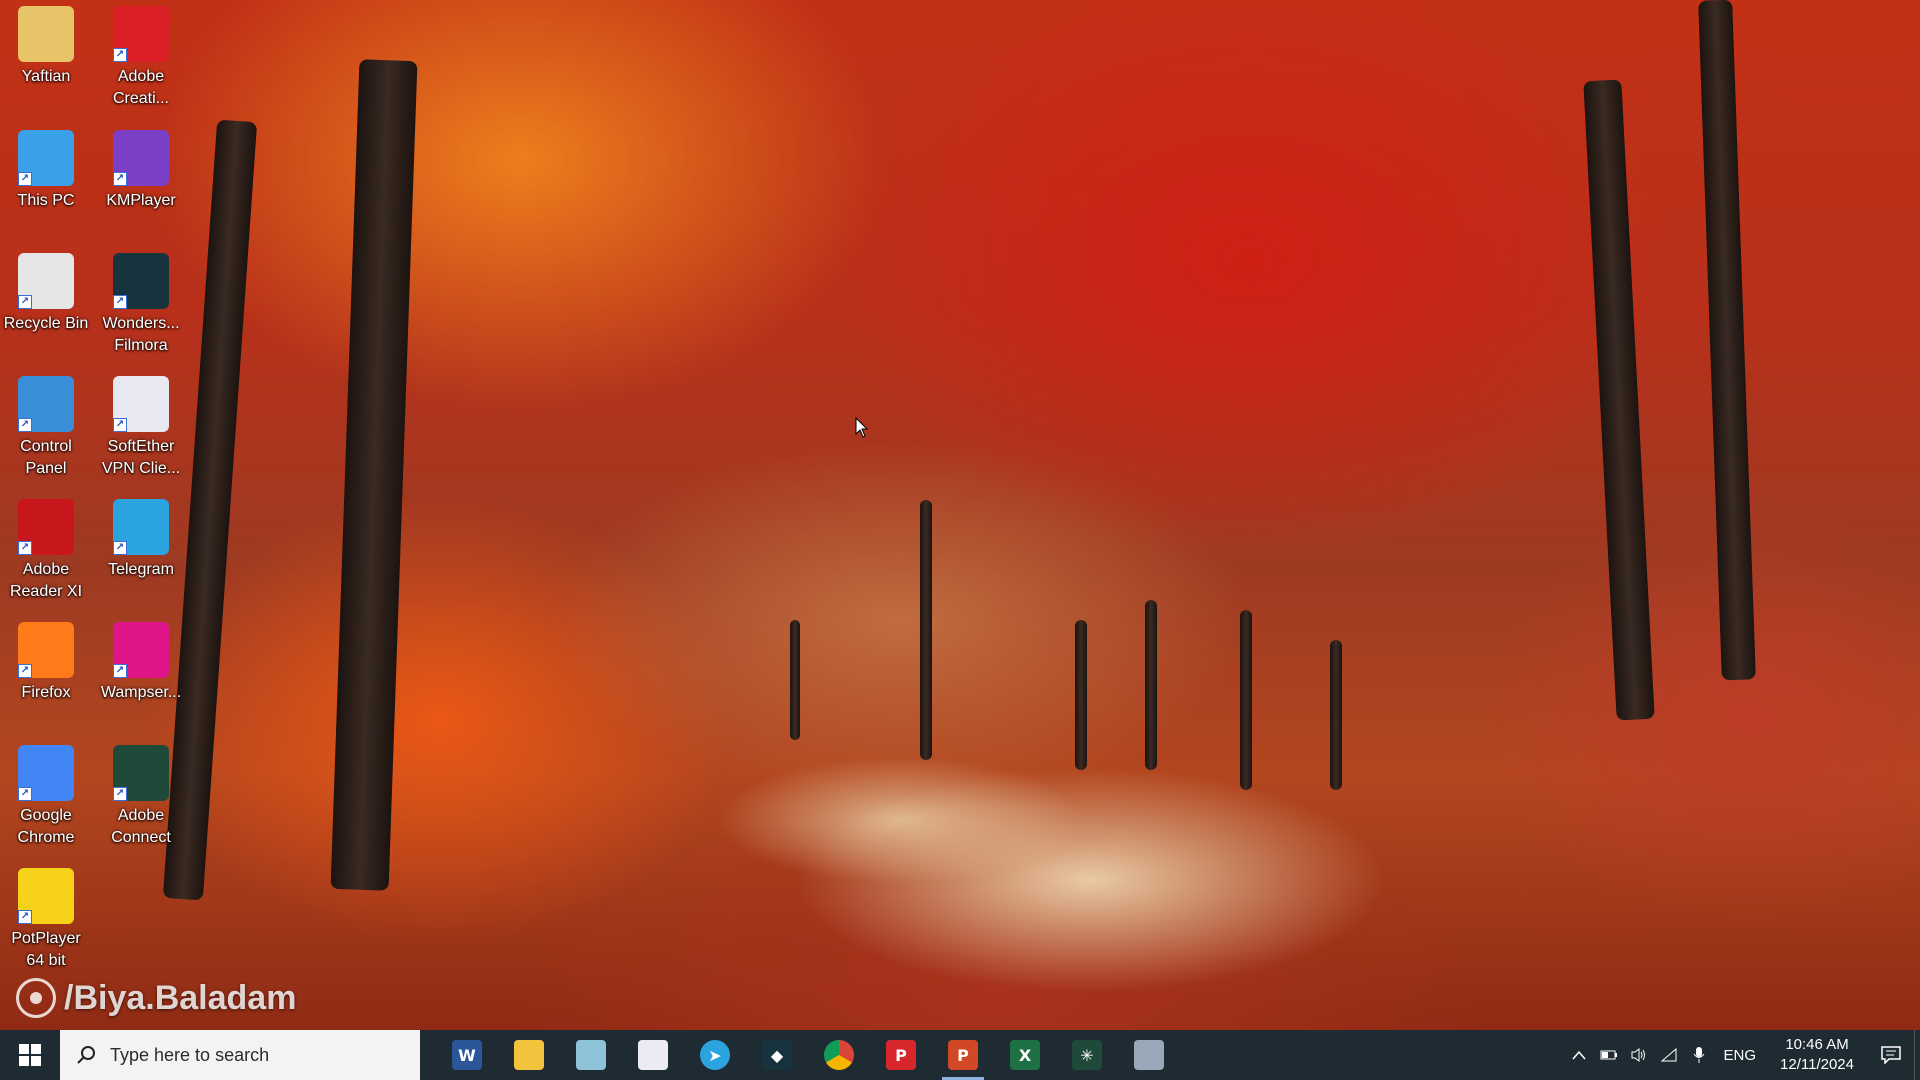 This screenshot has height=1080, width=1920. I want to click on wps-presentation-icon: P, so click(901, 1055).